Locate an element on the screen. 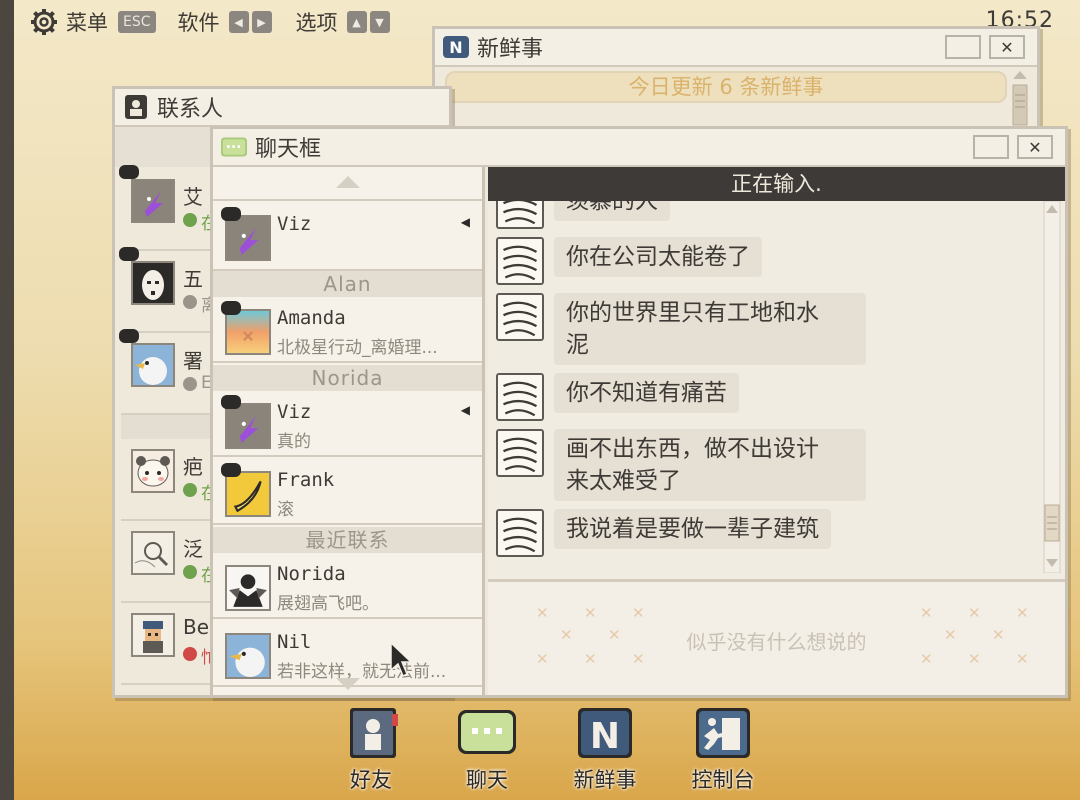 Image resolution: width=1080 pixels, height=800 pixels. scroll-down-arrow-icon is located at coordinates (348, 684).